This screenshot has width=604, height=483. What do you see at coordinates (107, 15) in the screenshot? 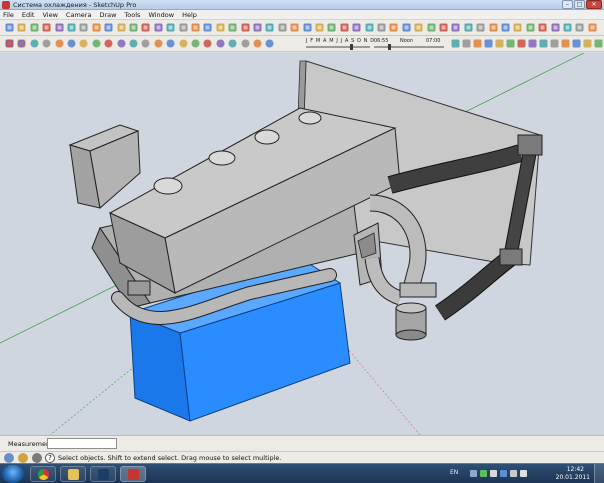
I see `menu-draw: Draw` at bounding box center [107, 15].